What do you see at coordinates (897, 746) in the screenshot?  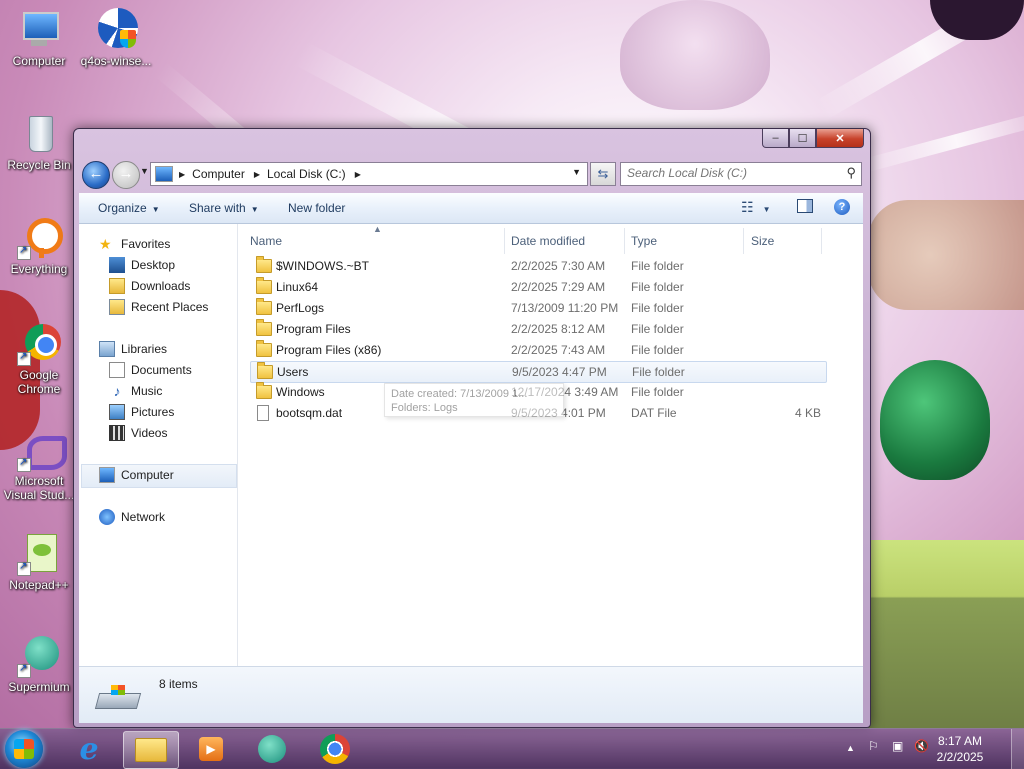 I see `network-status-icon: ▣` at bounding box center [897, 746].